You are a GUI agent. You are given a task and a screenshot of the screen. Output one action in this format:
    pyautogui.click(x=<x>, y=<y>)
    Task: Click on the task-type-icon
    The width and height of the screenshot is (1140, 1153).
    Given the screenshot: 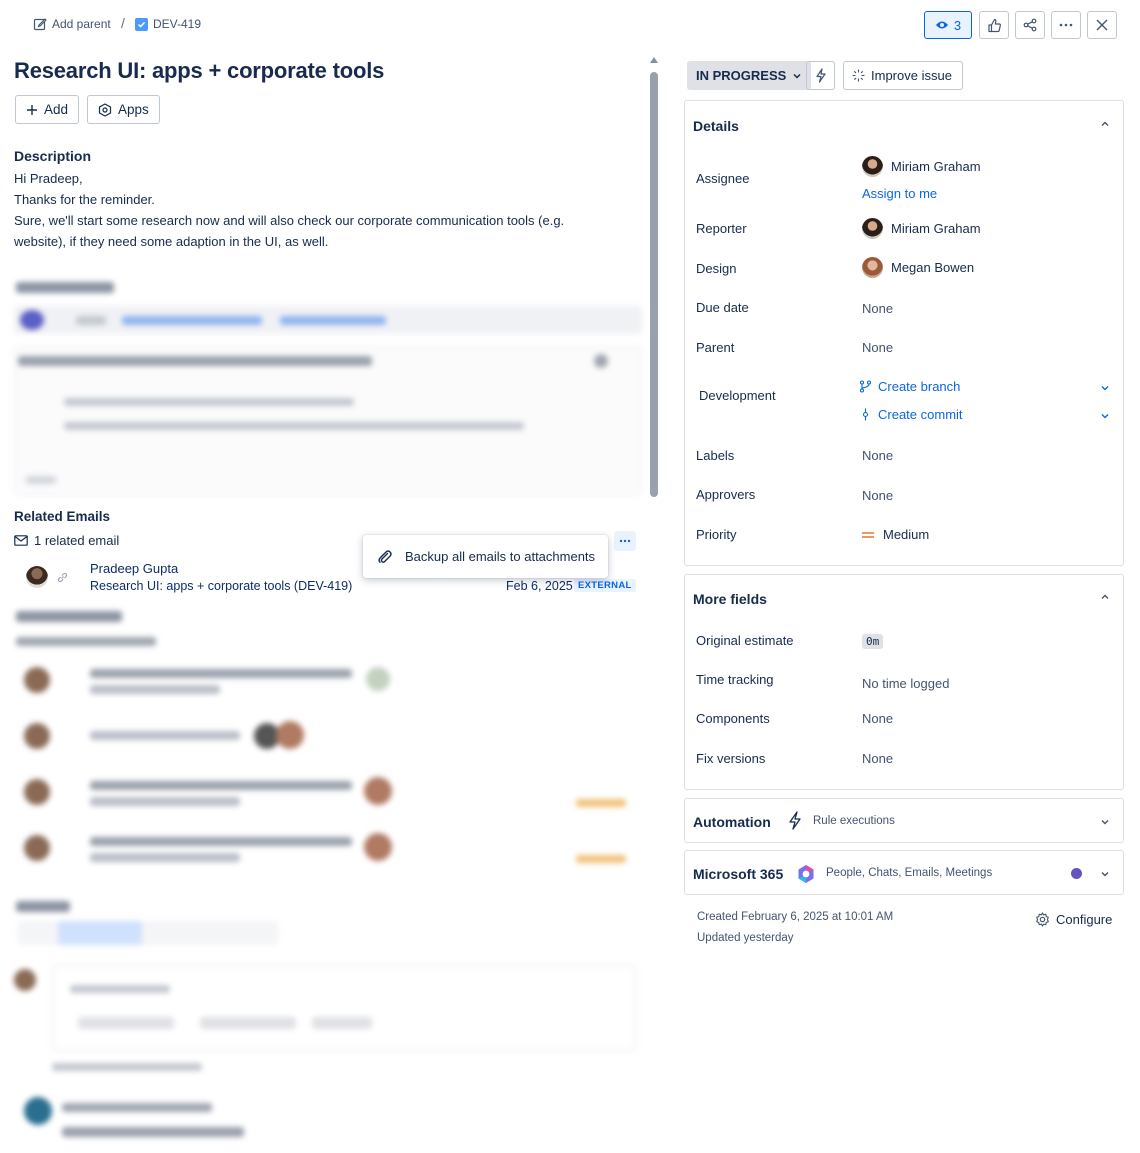 What is the action you would take?
    pyautogui.click(x=141, y=24)
    